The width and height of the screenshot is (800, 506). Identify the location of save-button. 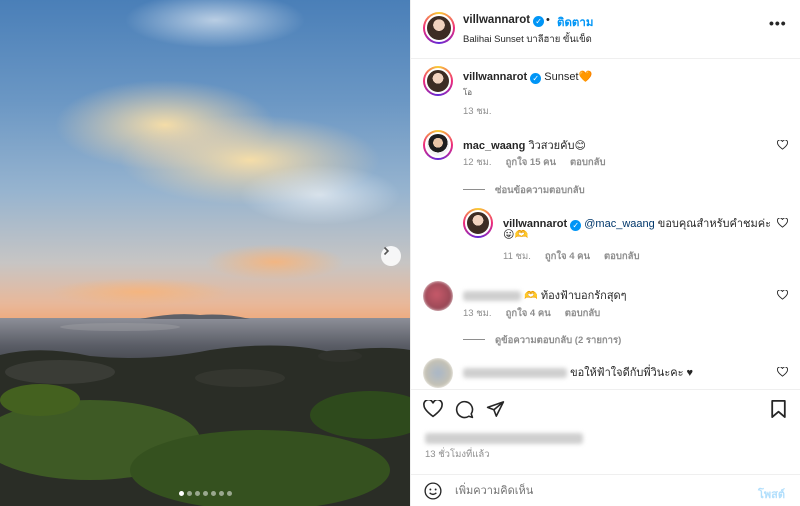
(778, 410).